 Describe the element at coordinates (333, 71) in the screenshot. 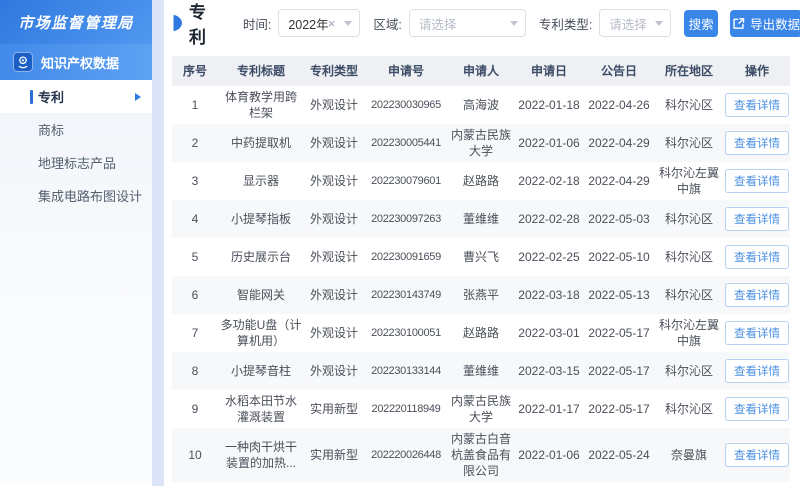

I see `column-header-patent-type: 专利类型` at that location.